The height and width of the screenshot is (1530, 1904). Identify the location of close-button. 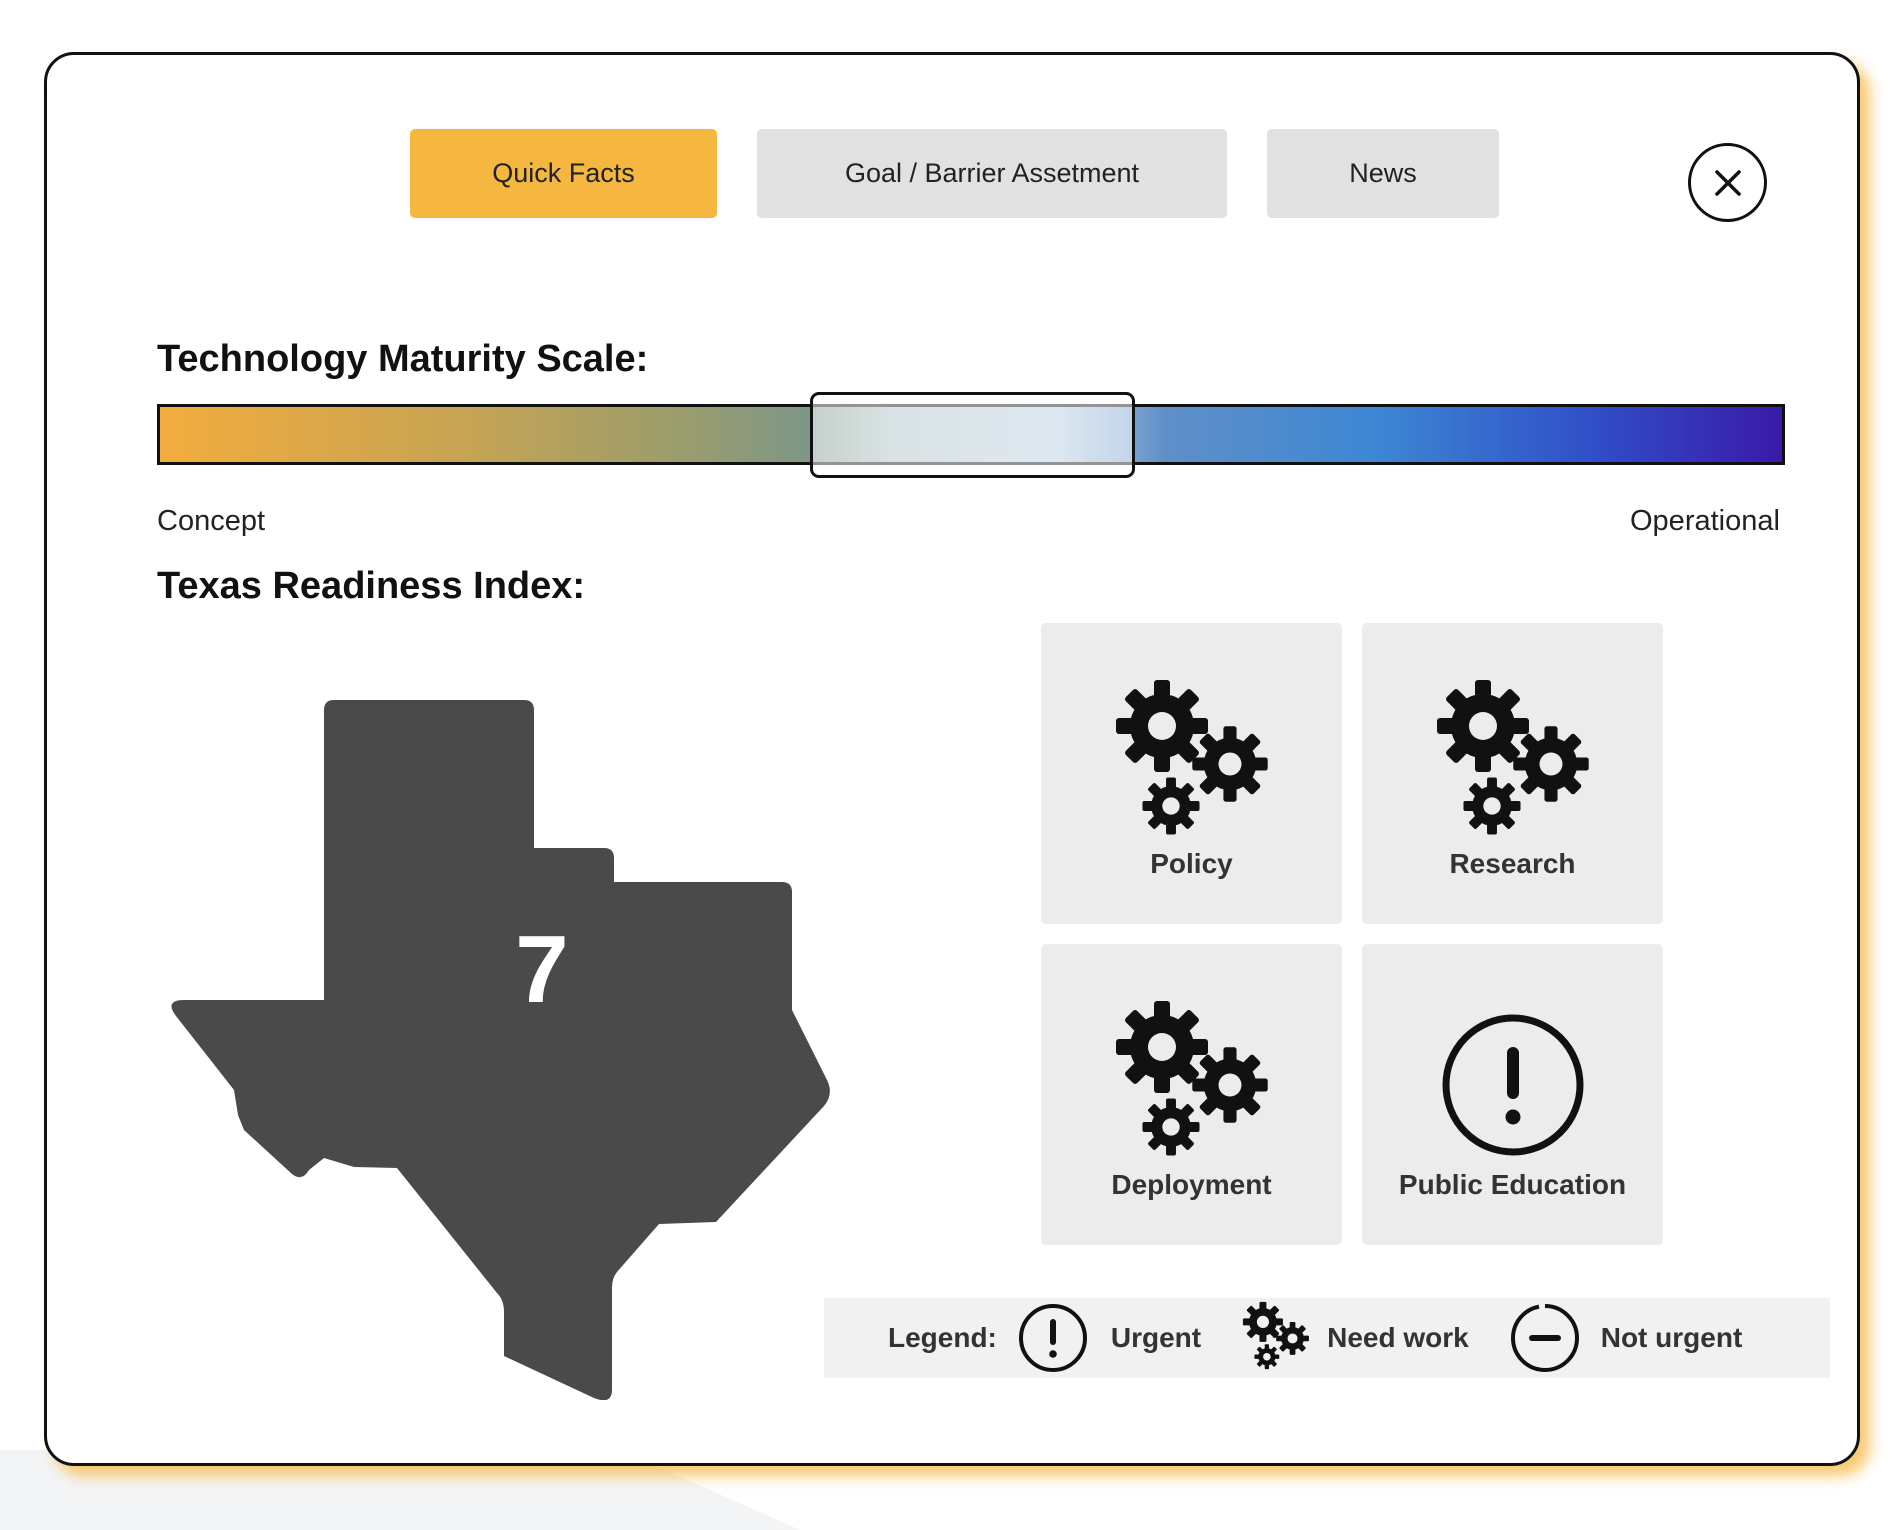
(1727, 182).